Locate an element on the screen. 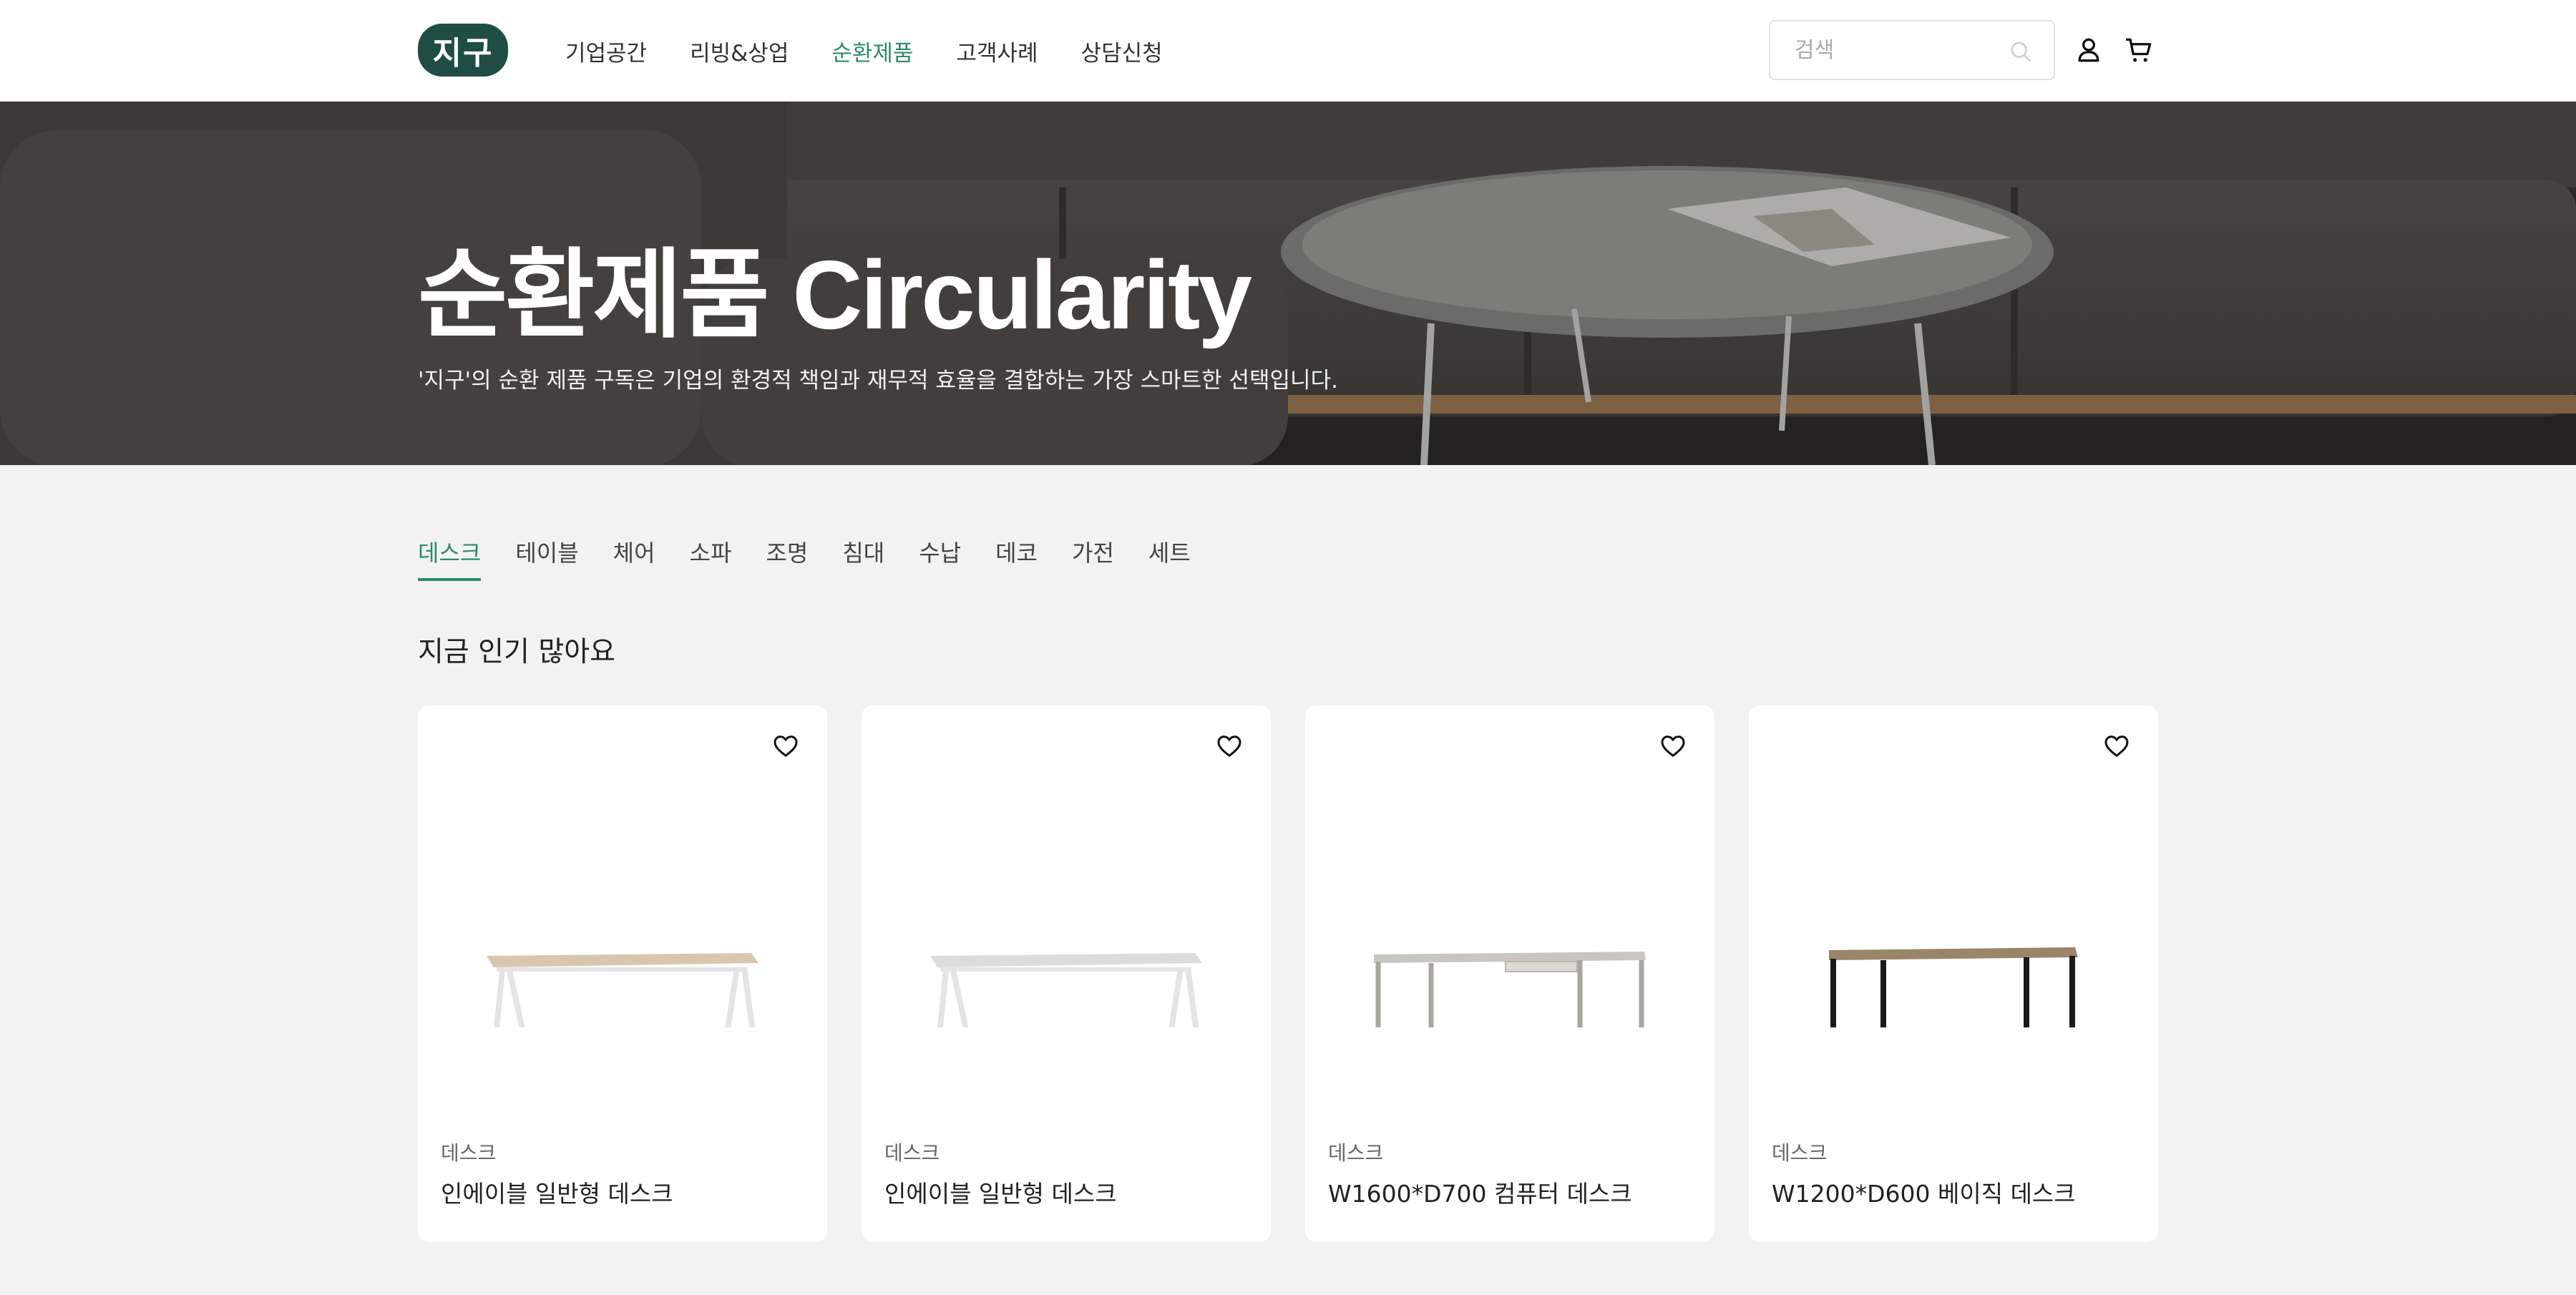 The height and width of the screenshot is (1295, 2576). nav-item-circular-products: 순환제품 is located at coordinates (872, 51).